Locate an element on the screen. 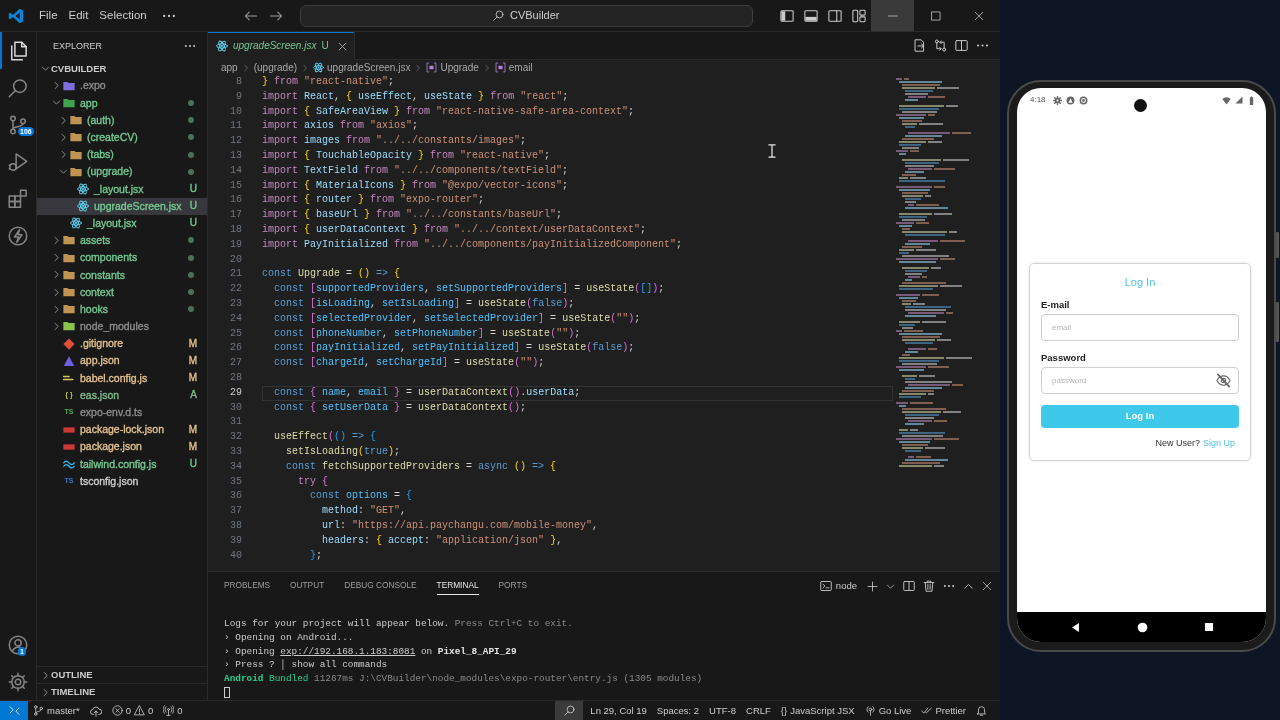 This screenshot has height=720, width=1280. tree-item: (upgrade) is located at coordinates (122, 172).